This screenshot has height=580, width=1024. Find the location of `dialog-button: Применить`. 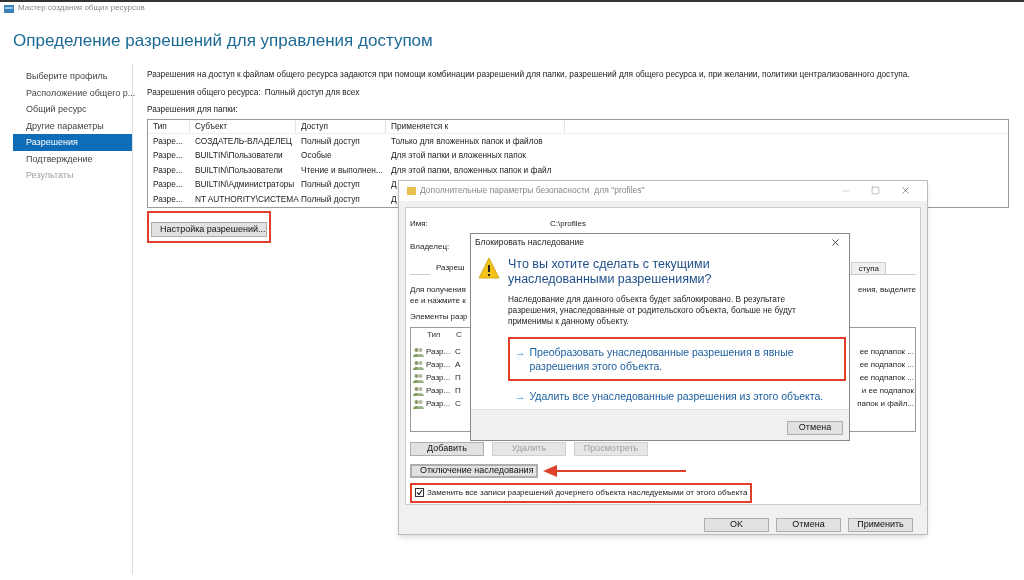

dialog-button: Применить is located at coordinates (880, 524).